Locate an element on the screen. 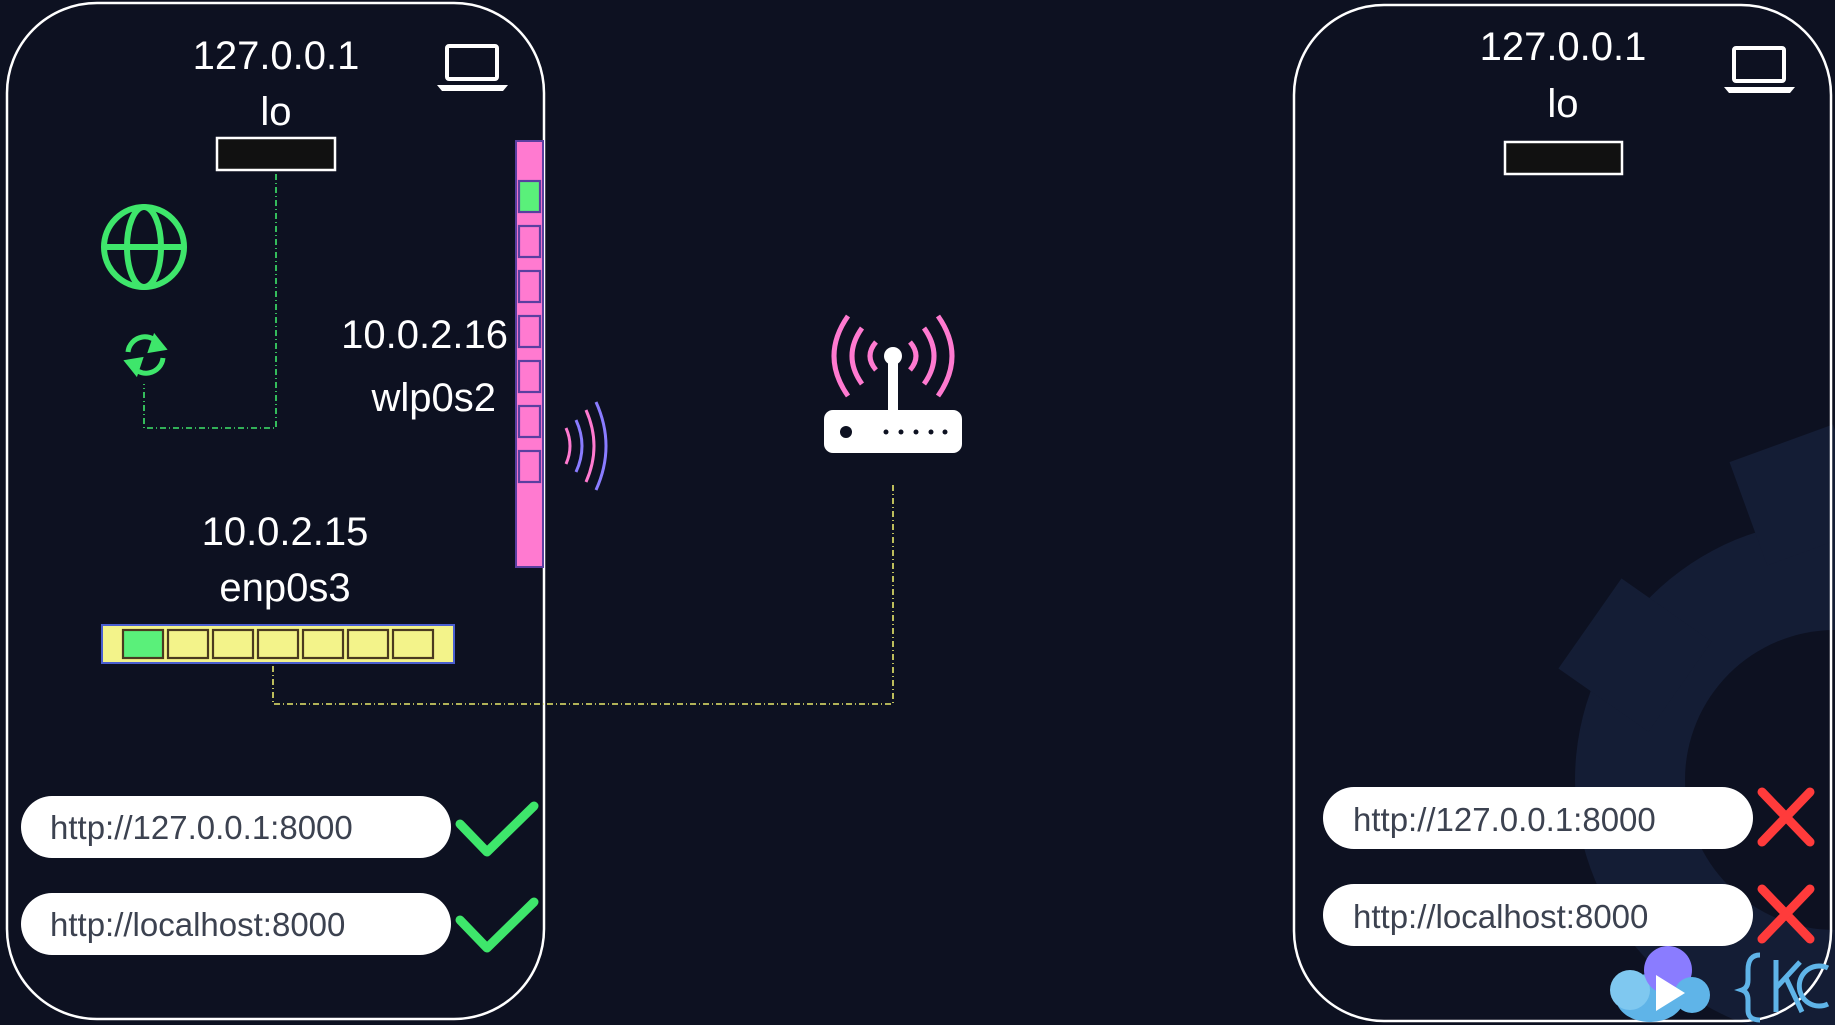 The height and width of the screenshot is (1025, 1835). left-url-ip-text: http://127.0.0.1:8000 is located at coordinates (201, 827).